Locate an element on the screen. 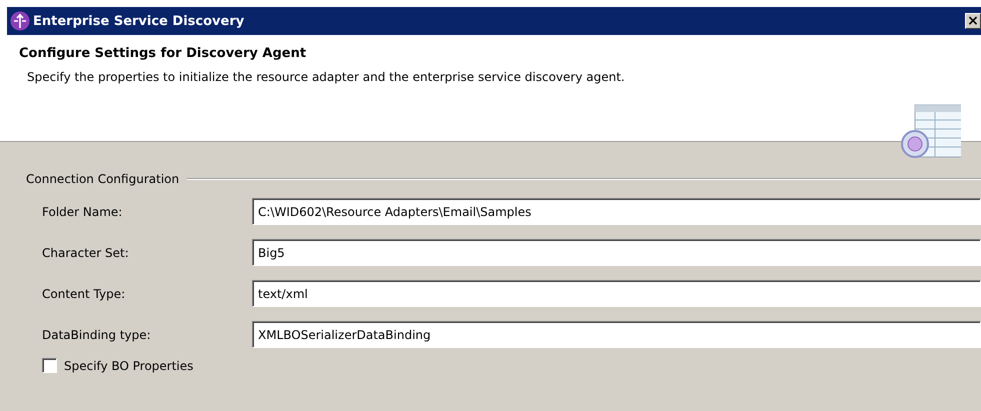 Image resolution: width=981 pixels, height=411 pixels. window-title: Enterprise Service Discovery is located at coordinates (139, 21).